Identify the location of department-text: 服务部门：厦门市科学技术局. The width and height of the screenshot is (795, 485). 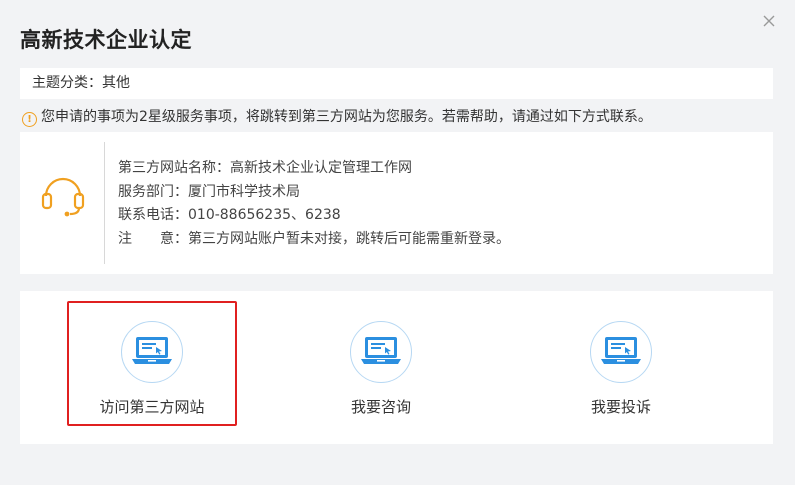
(209, 191).